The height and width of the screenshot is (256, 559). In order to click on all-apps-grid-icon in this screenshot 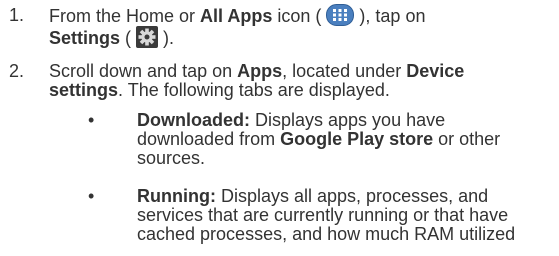, I will do `click(340, 15)`.